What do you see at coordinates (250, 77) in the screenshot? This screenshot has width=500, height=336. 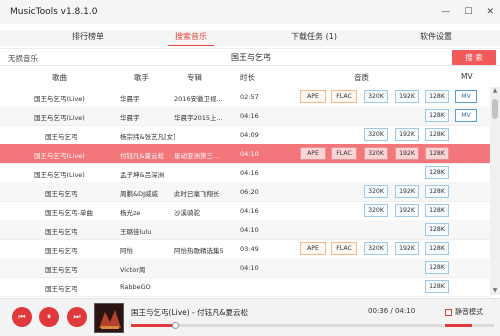 I see `table-header: 歌曲 歌手 专辑 时长 音质 MV` at bounding box center [250, 77].